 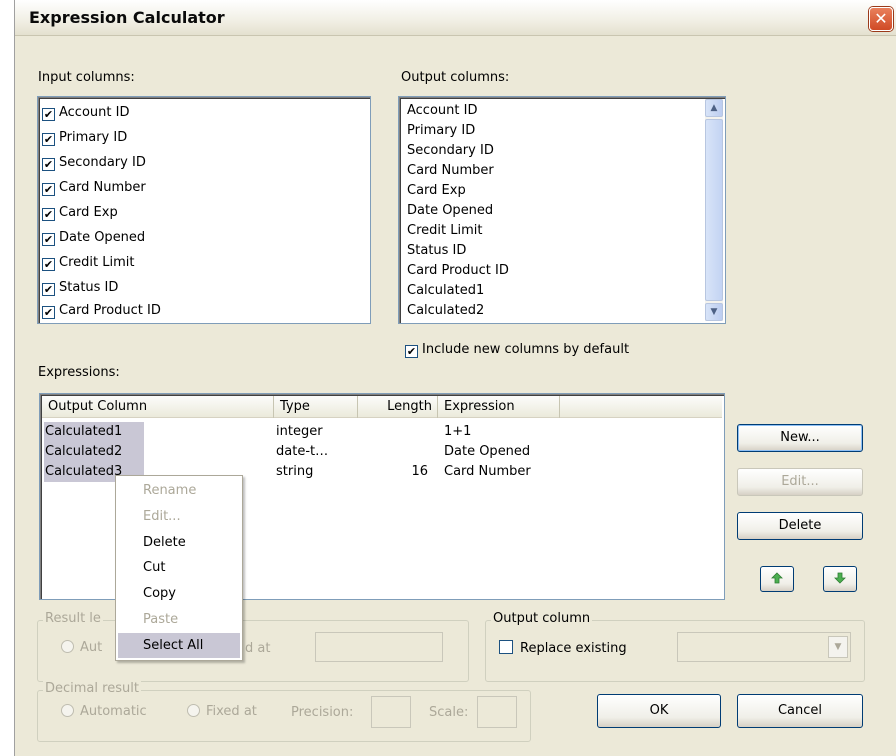 I want to click on table-row-expression: Date Opened, so click(x=487, y=451).